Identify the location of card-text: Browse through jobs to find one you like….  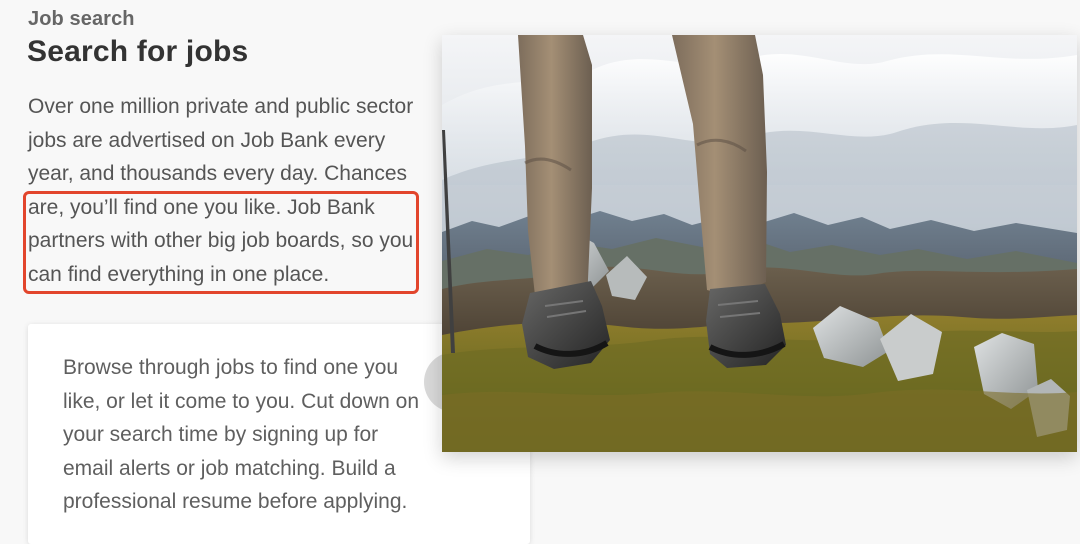
(241, 434).